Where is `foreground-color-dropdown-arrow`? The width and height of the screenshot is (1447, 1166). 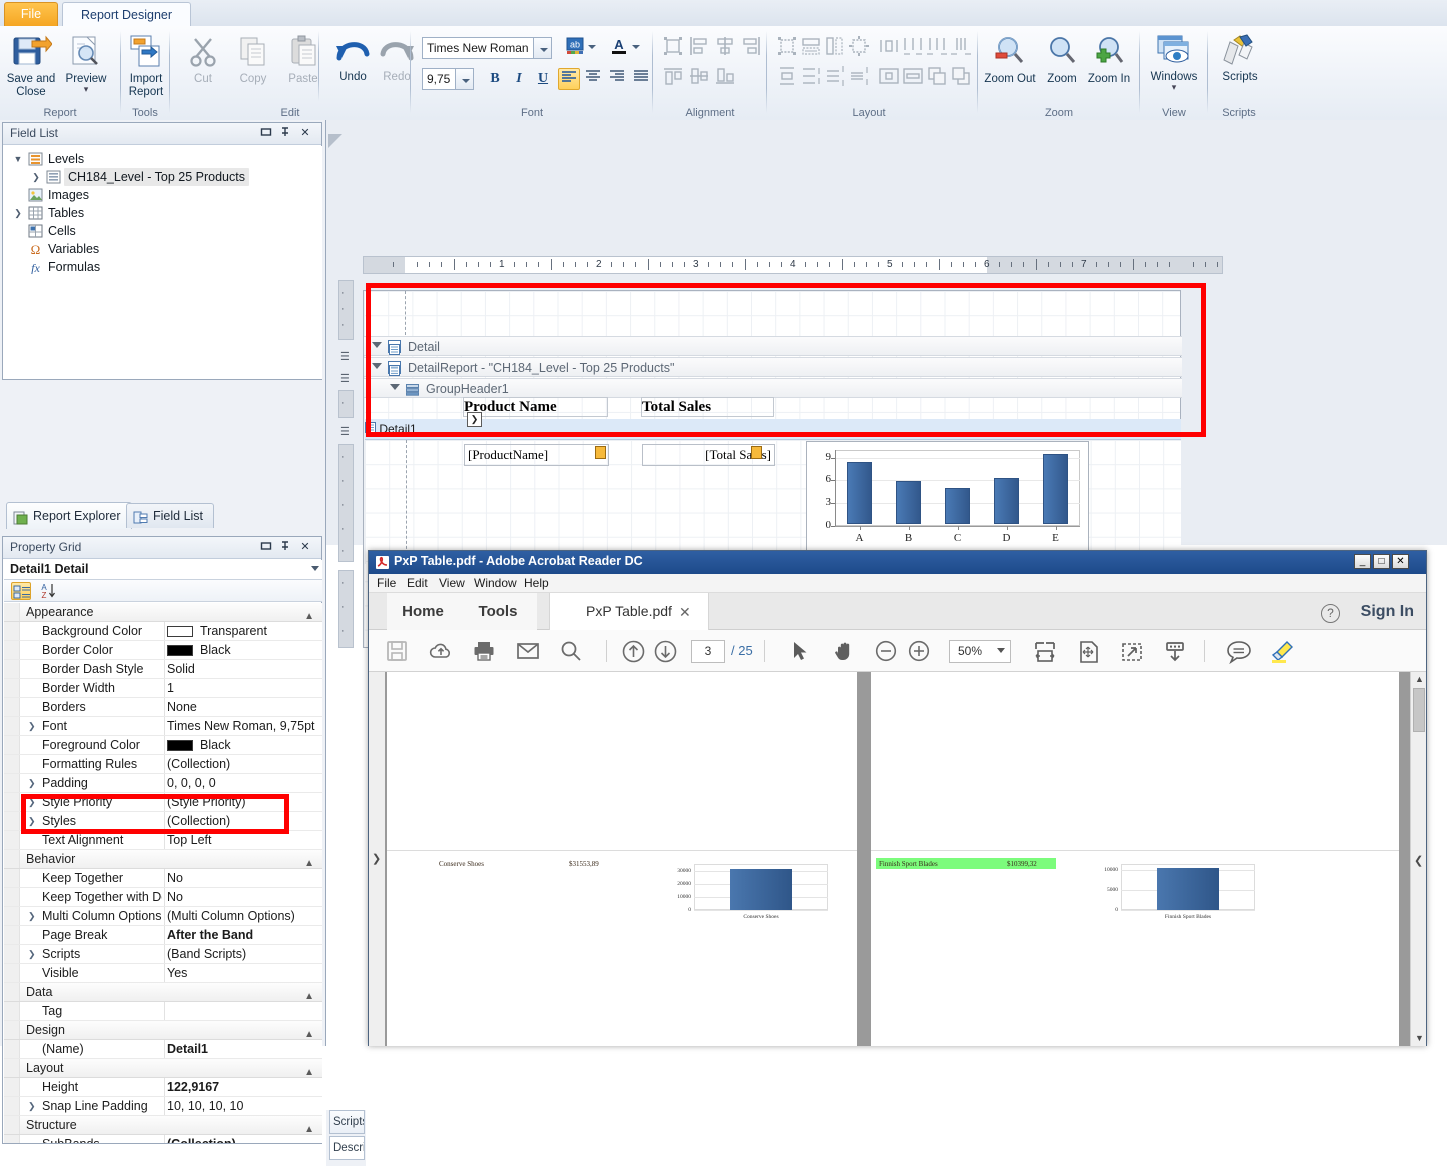 foreground-color-dropdown-arrow is located at coordinates (636, 47).